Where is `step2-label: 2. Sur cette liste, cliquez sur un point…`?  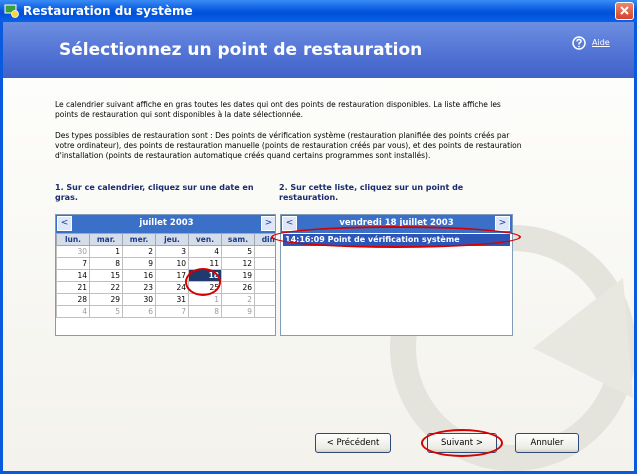 step2-label: 2. Sur cette liste, cliquez sur un point… is located at coordinates (371, 192).